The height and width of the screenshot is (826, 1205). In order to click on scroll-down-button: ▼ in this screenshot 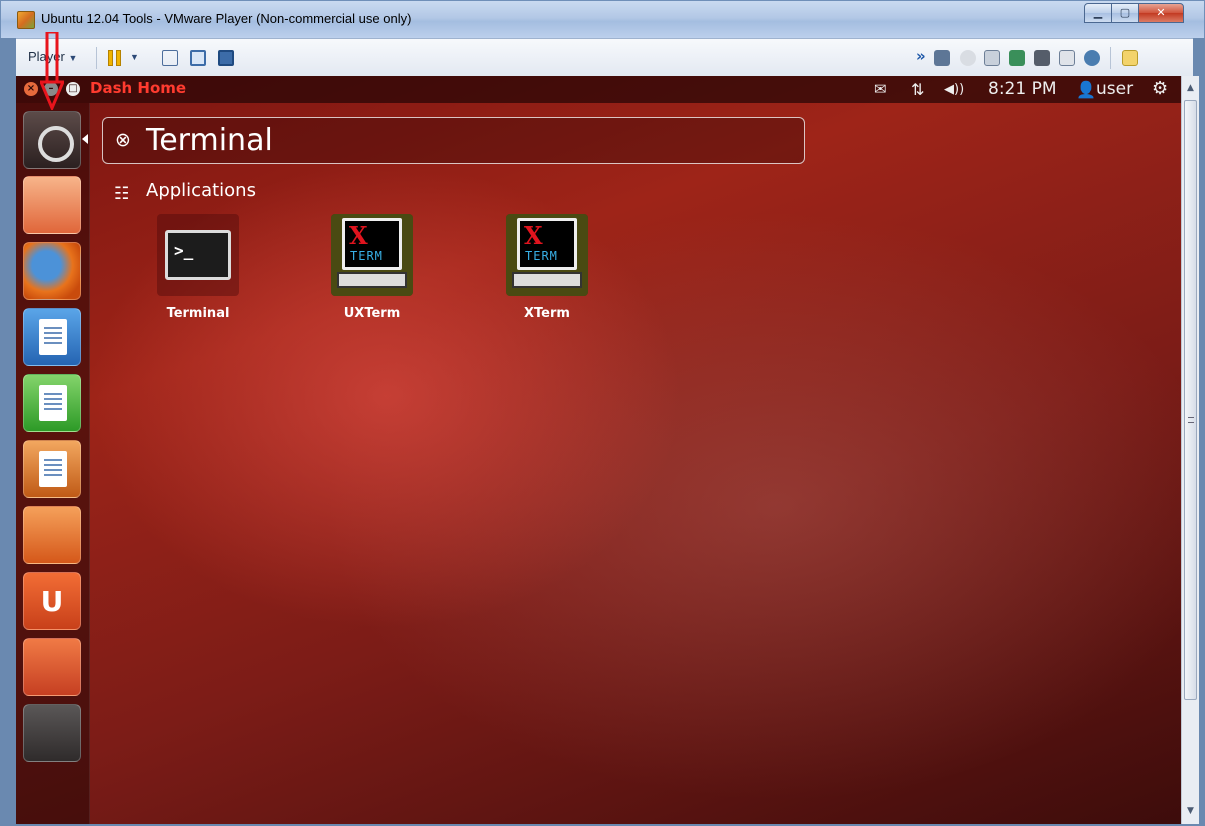, I will do `click(1190, 811)`.